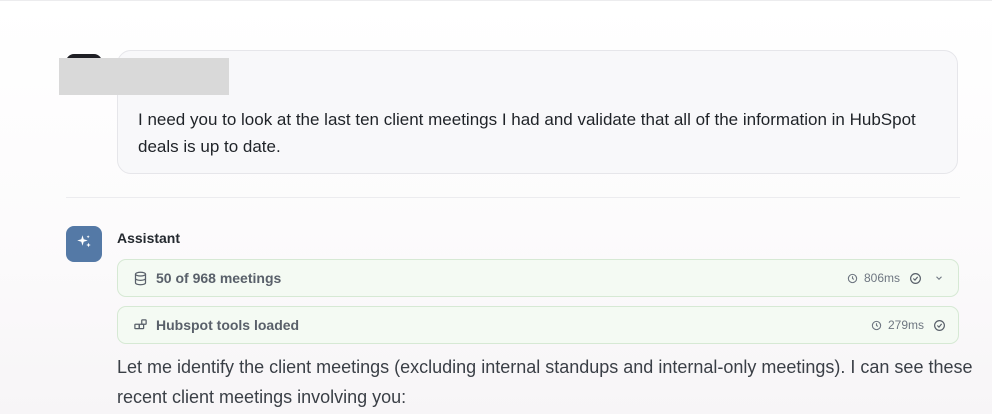 This screenshot has height=414, width=992. I want to click on tool-call-label: 50 of 968 meetings, so click(219, 278).